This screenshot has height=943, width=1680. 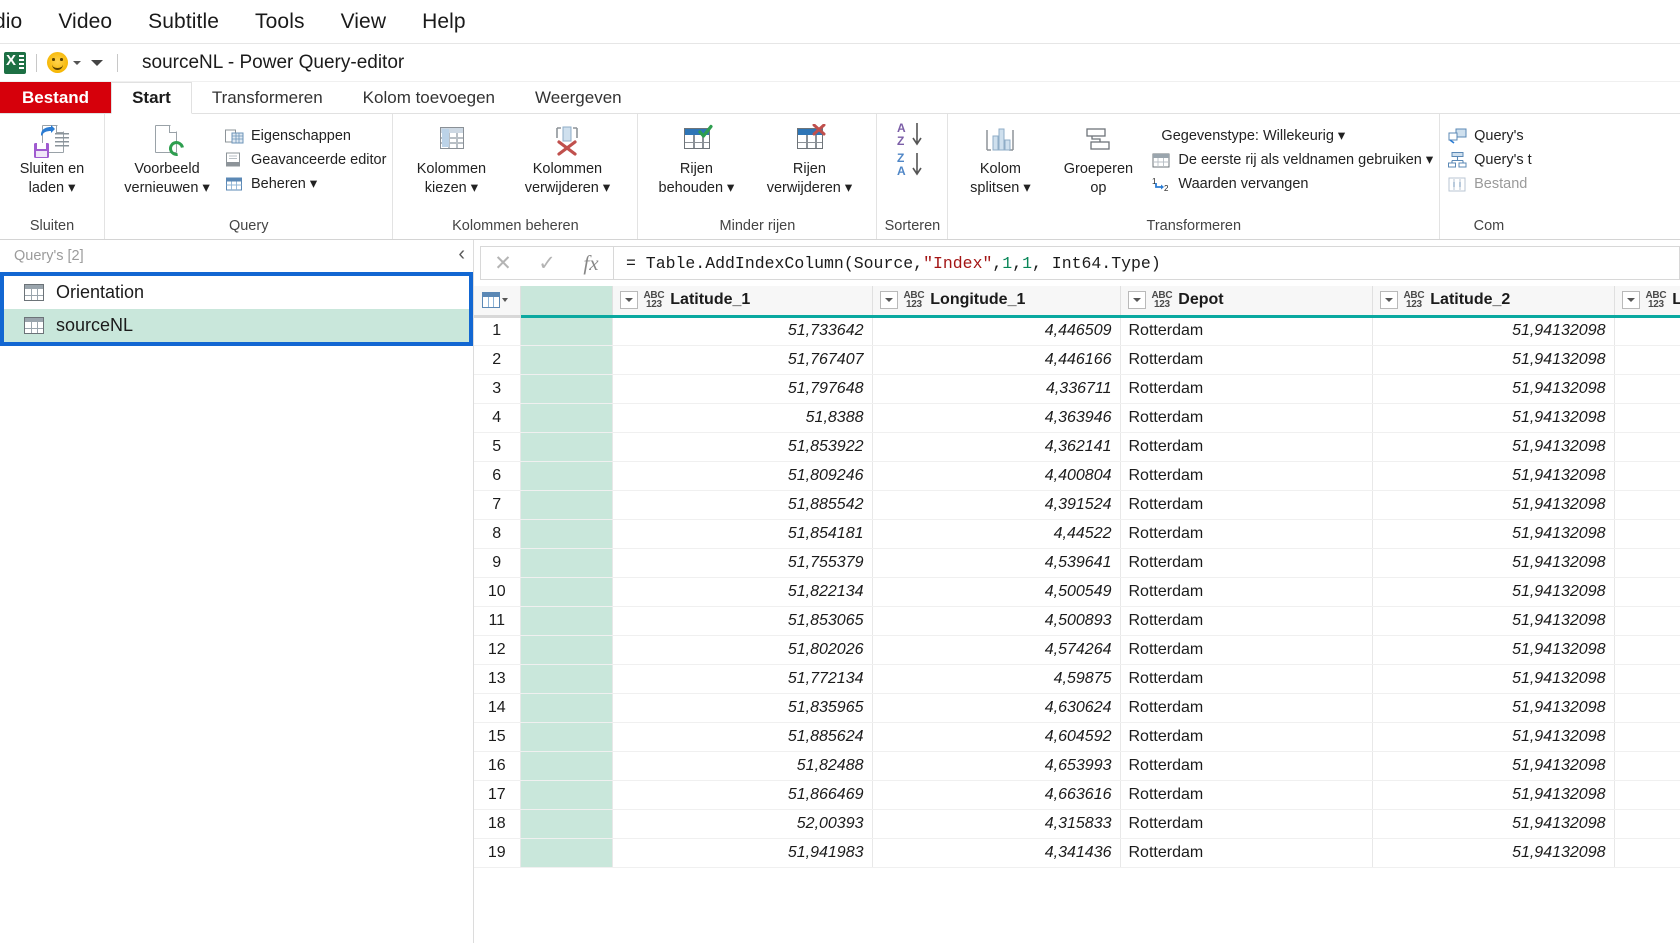 I want to click on tab-bestand: Bestand, so click(x=56, y=98).